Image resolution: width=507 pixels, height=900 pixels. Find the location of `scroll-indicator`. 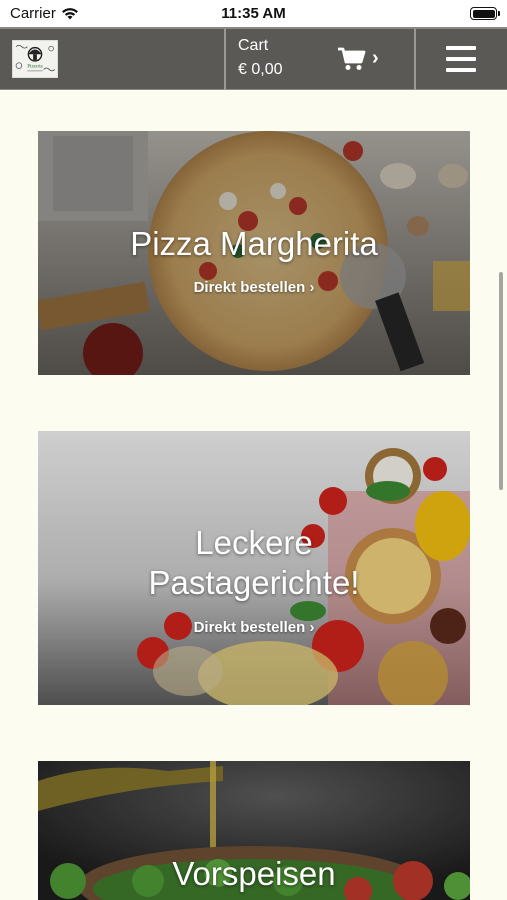

scroll-indicator is located at coordinates (501, 381).